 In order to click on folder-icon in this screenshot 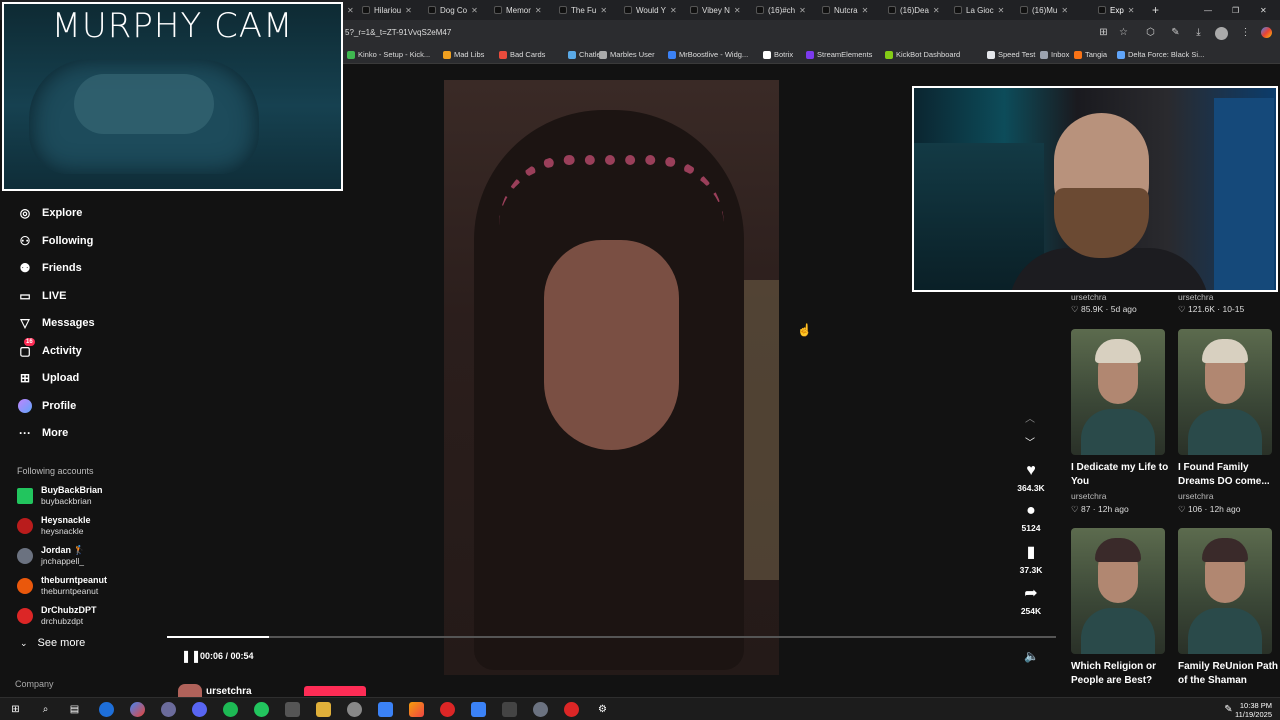, I will do `click(323, 709)`.